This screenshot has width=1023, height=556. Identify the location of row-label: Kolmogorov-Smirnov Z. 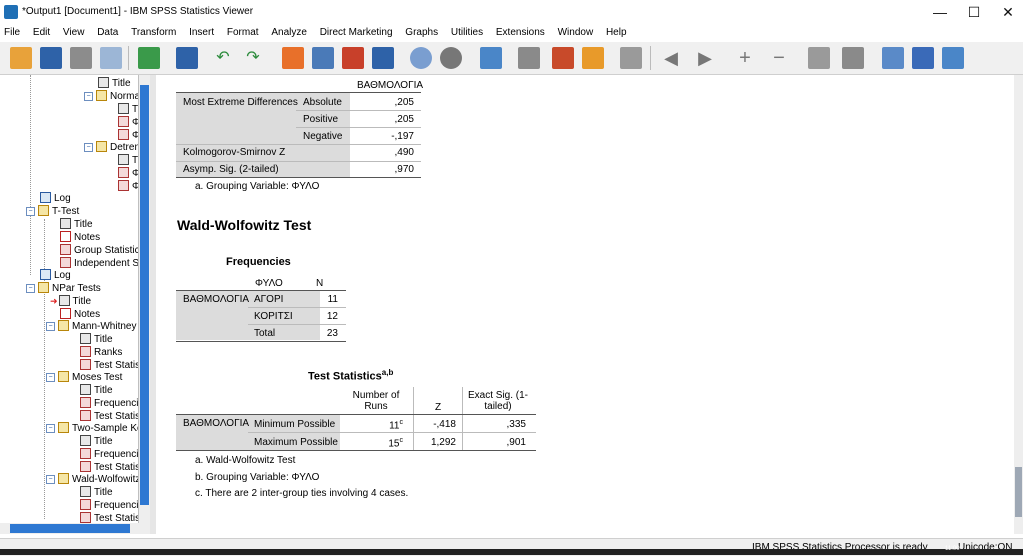
(234, 152).